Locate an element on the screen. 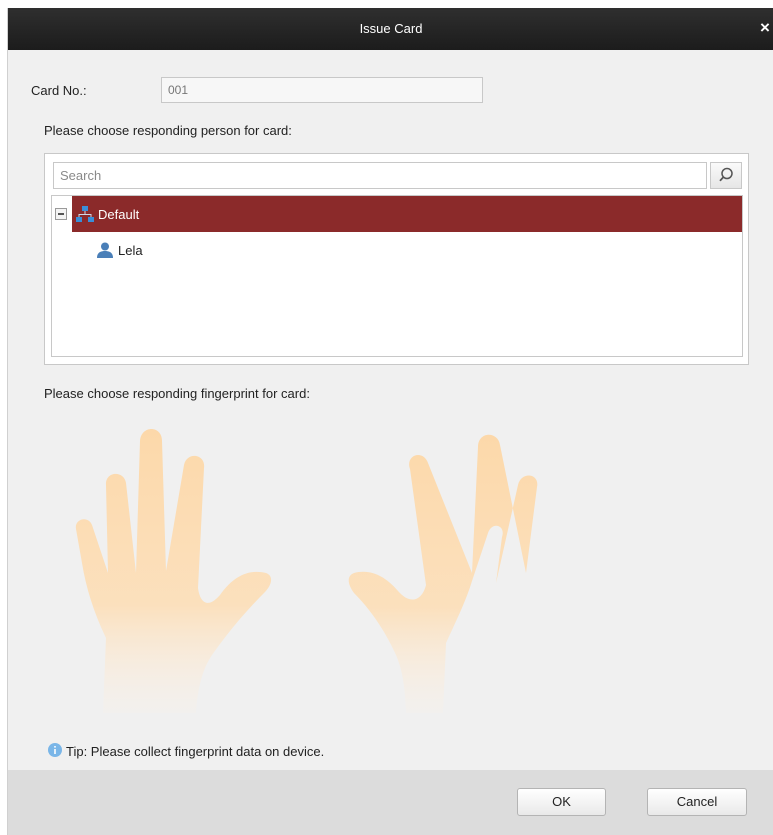 The height and width of the screenshot is (835, 773). title-bar: Issue Card × is located at coordinates (390, 29).